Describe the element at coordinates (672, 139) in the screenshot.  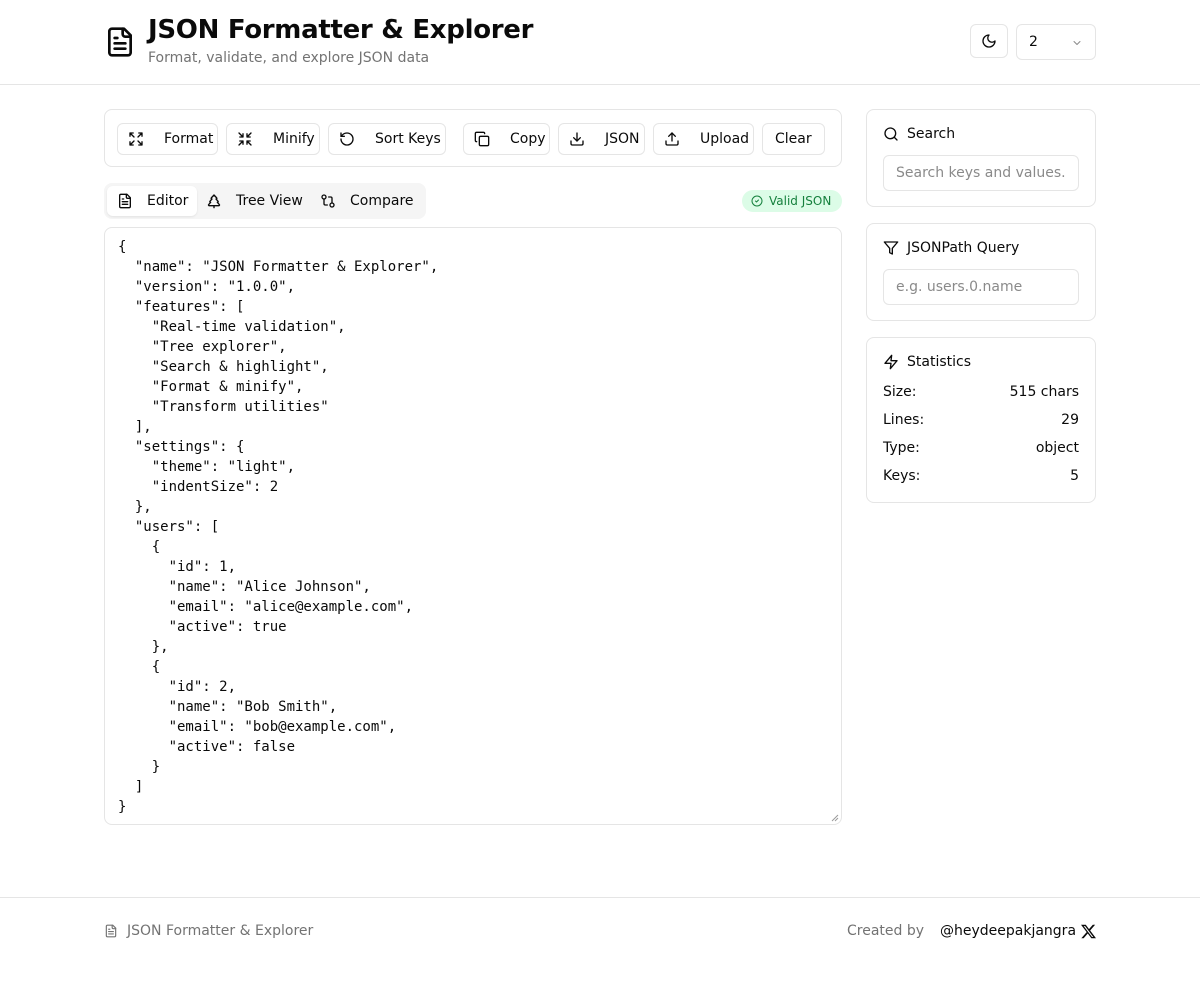
I see `upload-icon` at that location.